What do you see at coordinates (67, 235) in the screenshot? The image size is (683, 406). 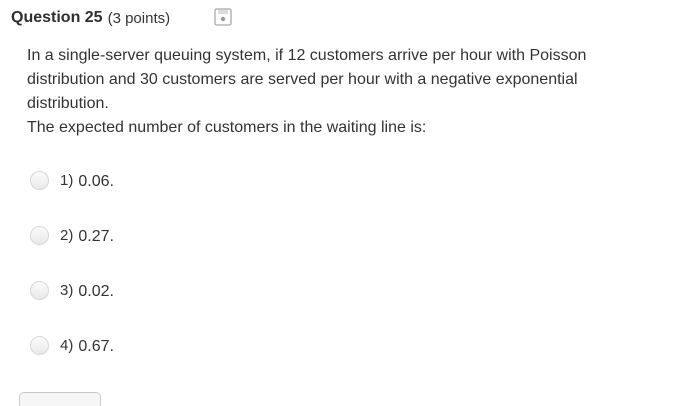 I see `option-number: 2)` at bounding box center [67, 235].